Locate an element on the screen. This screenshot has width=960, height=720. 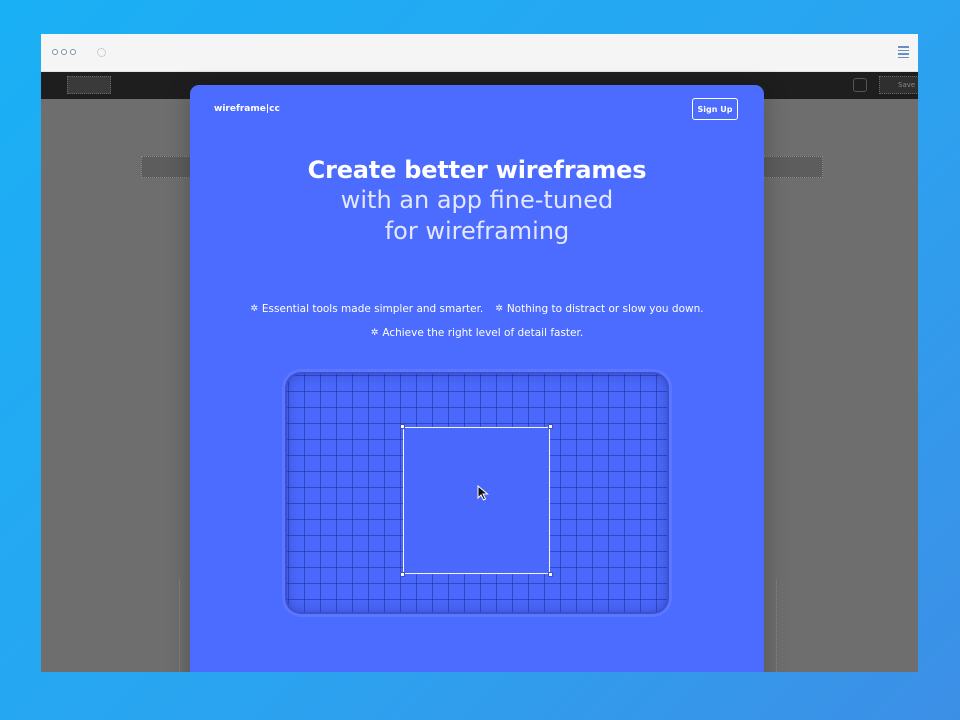
toolbar-save-label: Save is located at coordinates (907, 85).